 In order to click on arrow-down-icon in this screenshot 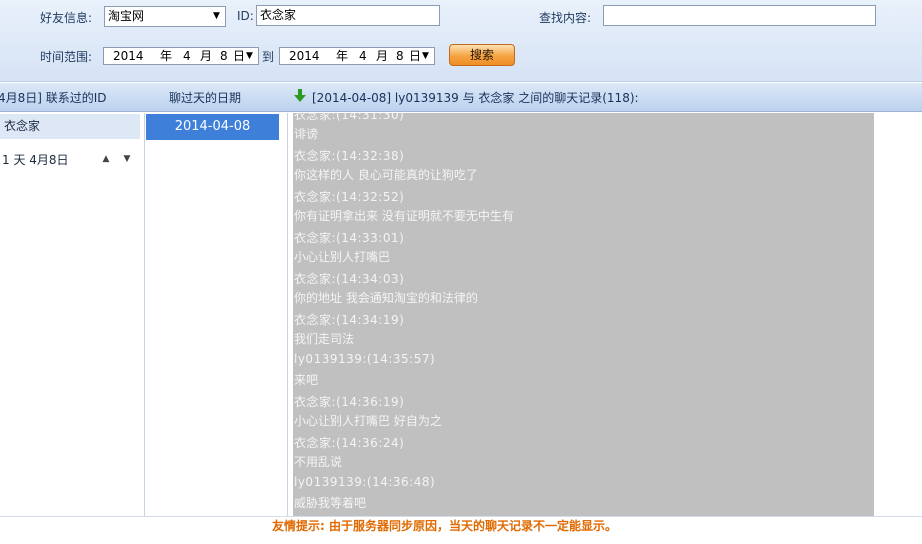, I will do `click(300, 95)`.